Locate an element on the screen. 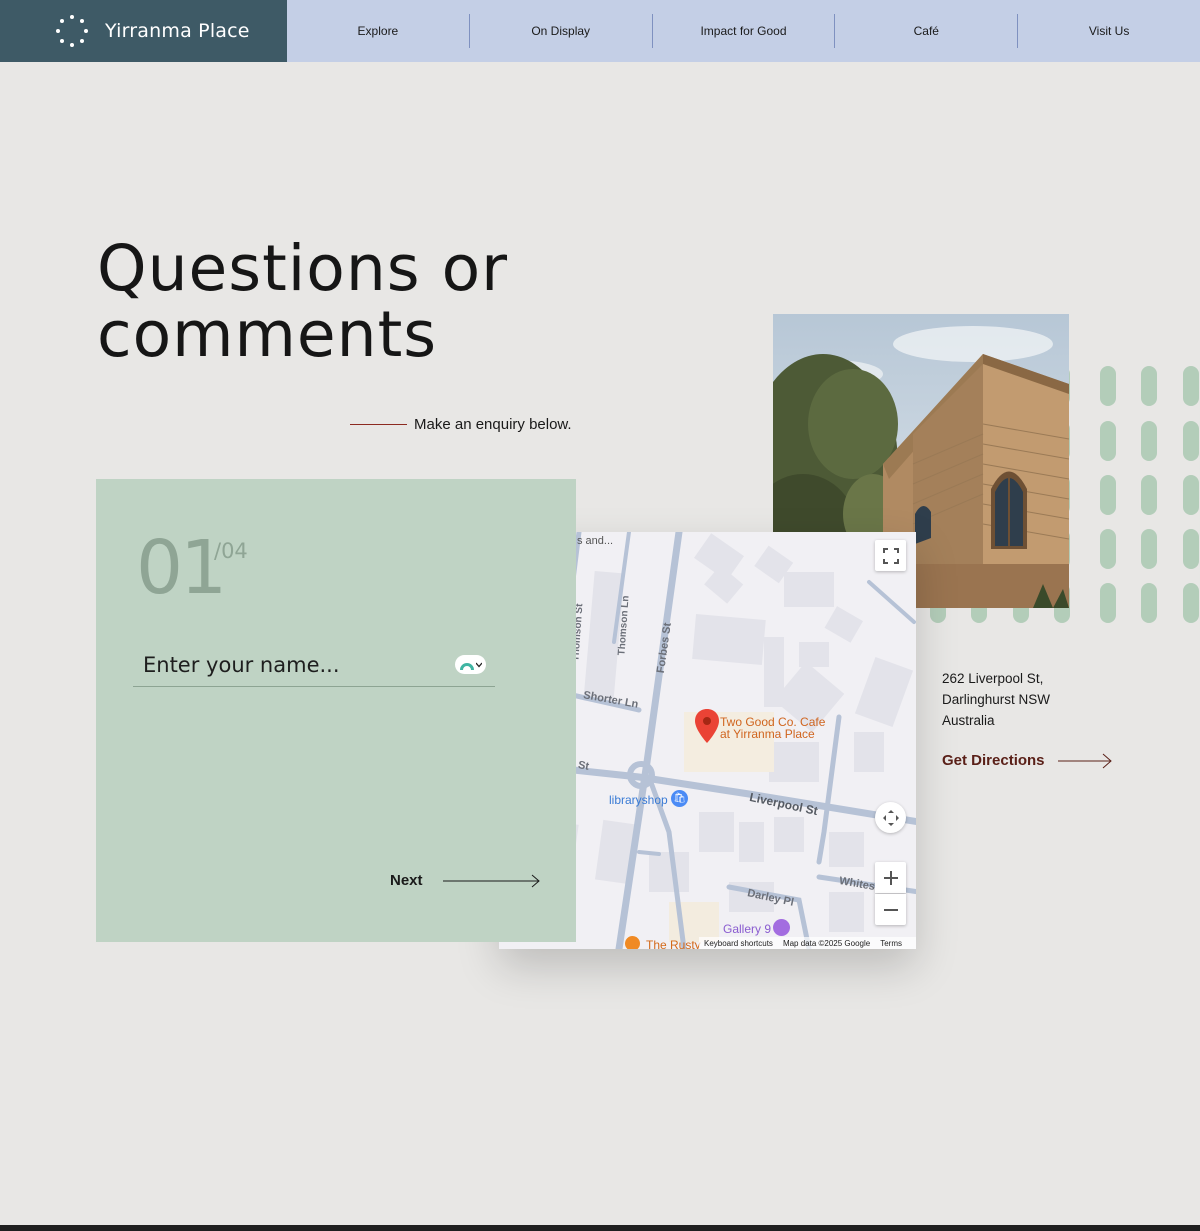  accent-rule is located at coordinates (378, 424).